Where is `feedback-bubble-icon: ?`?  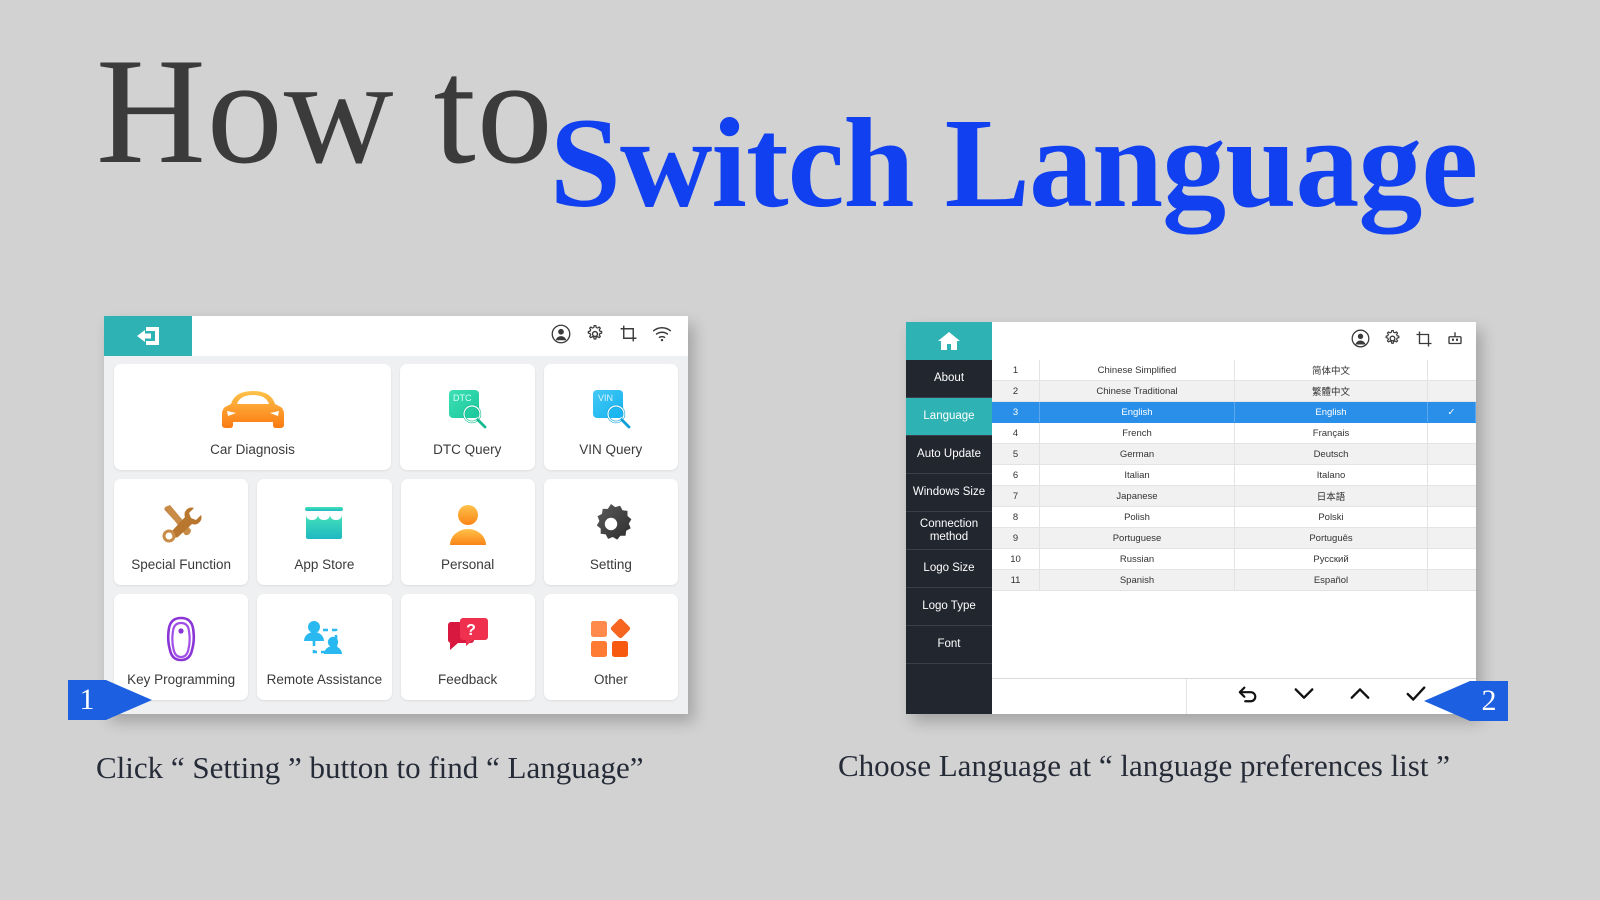
feedback-bubble-icon: ? is located at coordinates (468, 639).